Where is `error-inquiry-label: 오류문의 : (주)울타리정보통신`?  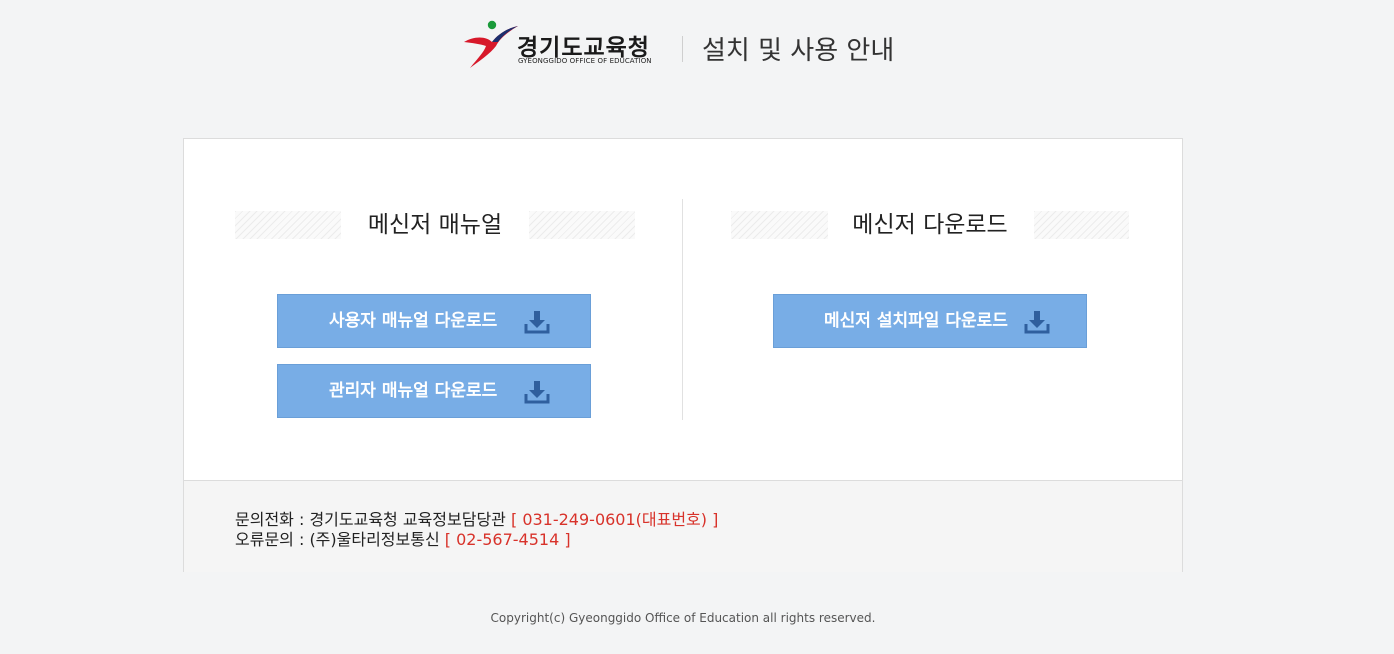 error-inquiry-label: 오류문의 : (주)울타리정보통신 is located at coordinates (337, 539).